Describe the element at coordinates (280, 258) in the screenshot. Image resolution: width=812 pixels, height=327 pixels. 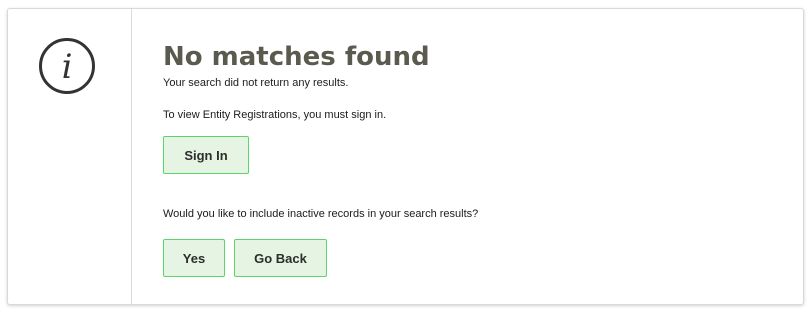
I see `go-back-button: Go Back` at that location.